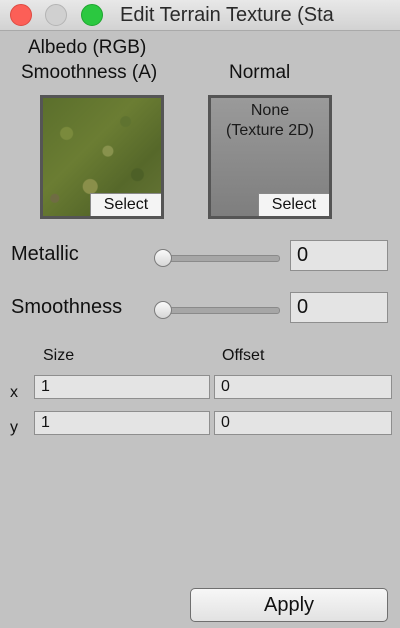  I want to click on normal-texture-slot: None (Texture 2D) Select, so click(270, 157).